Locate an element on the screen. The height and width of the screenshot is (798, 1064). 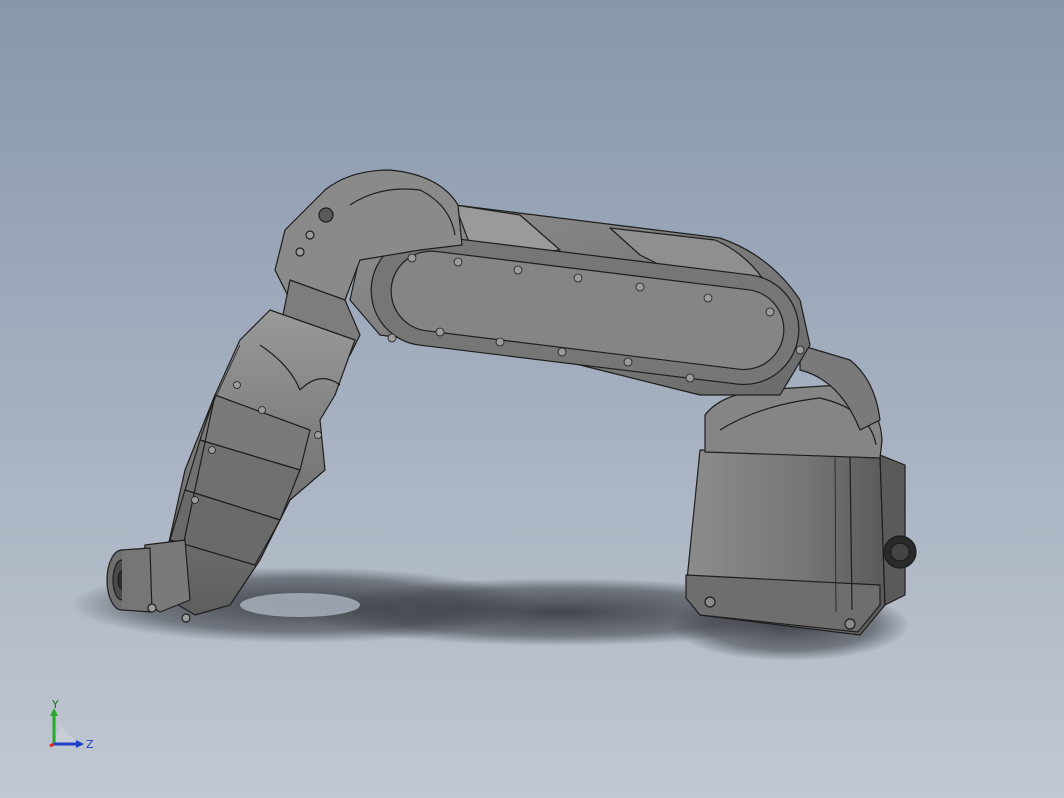
triad-plane is located at coordinates (66, 734).